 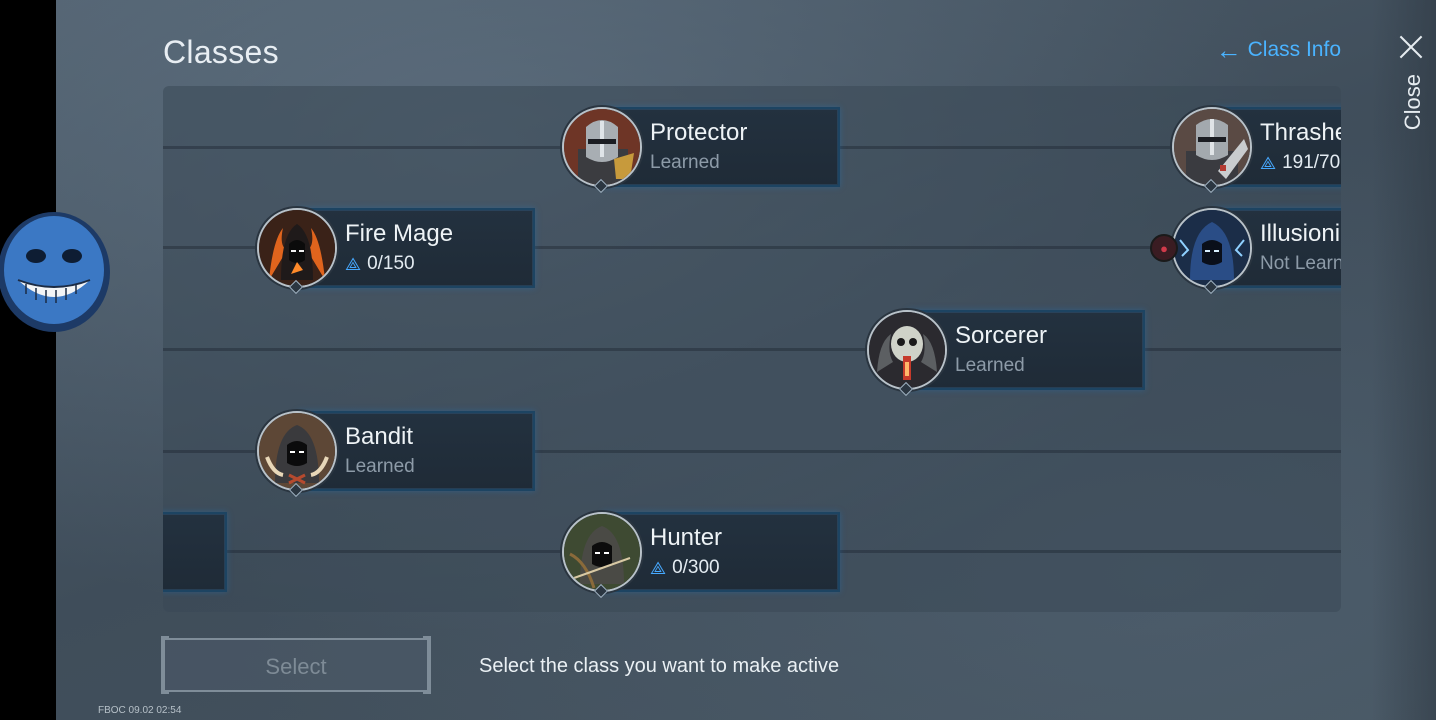 I want to click on overlay-avatar-bubble, so click(x=56, y=272).